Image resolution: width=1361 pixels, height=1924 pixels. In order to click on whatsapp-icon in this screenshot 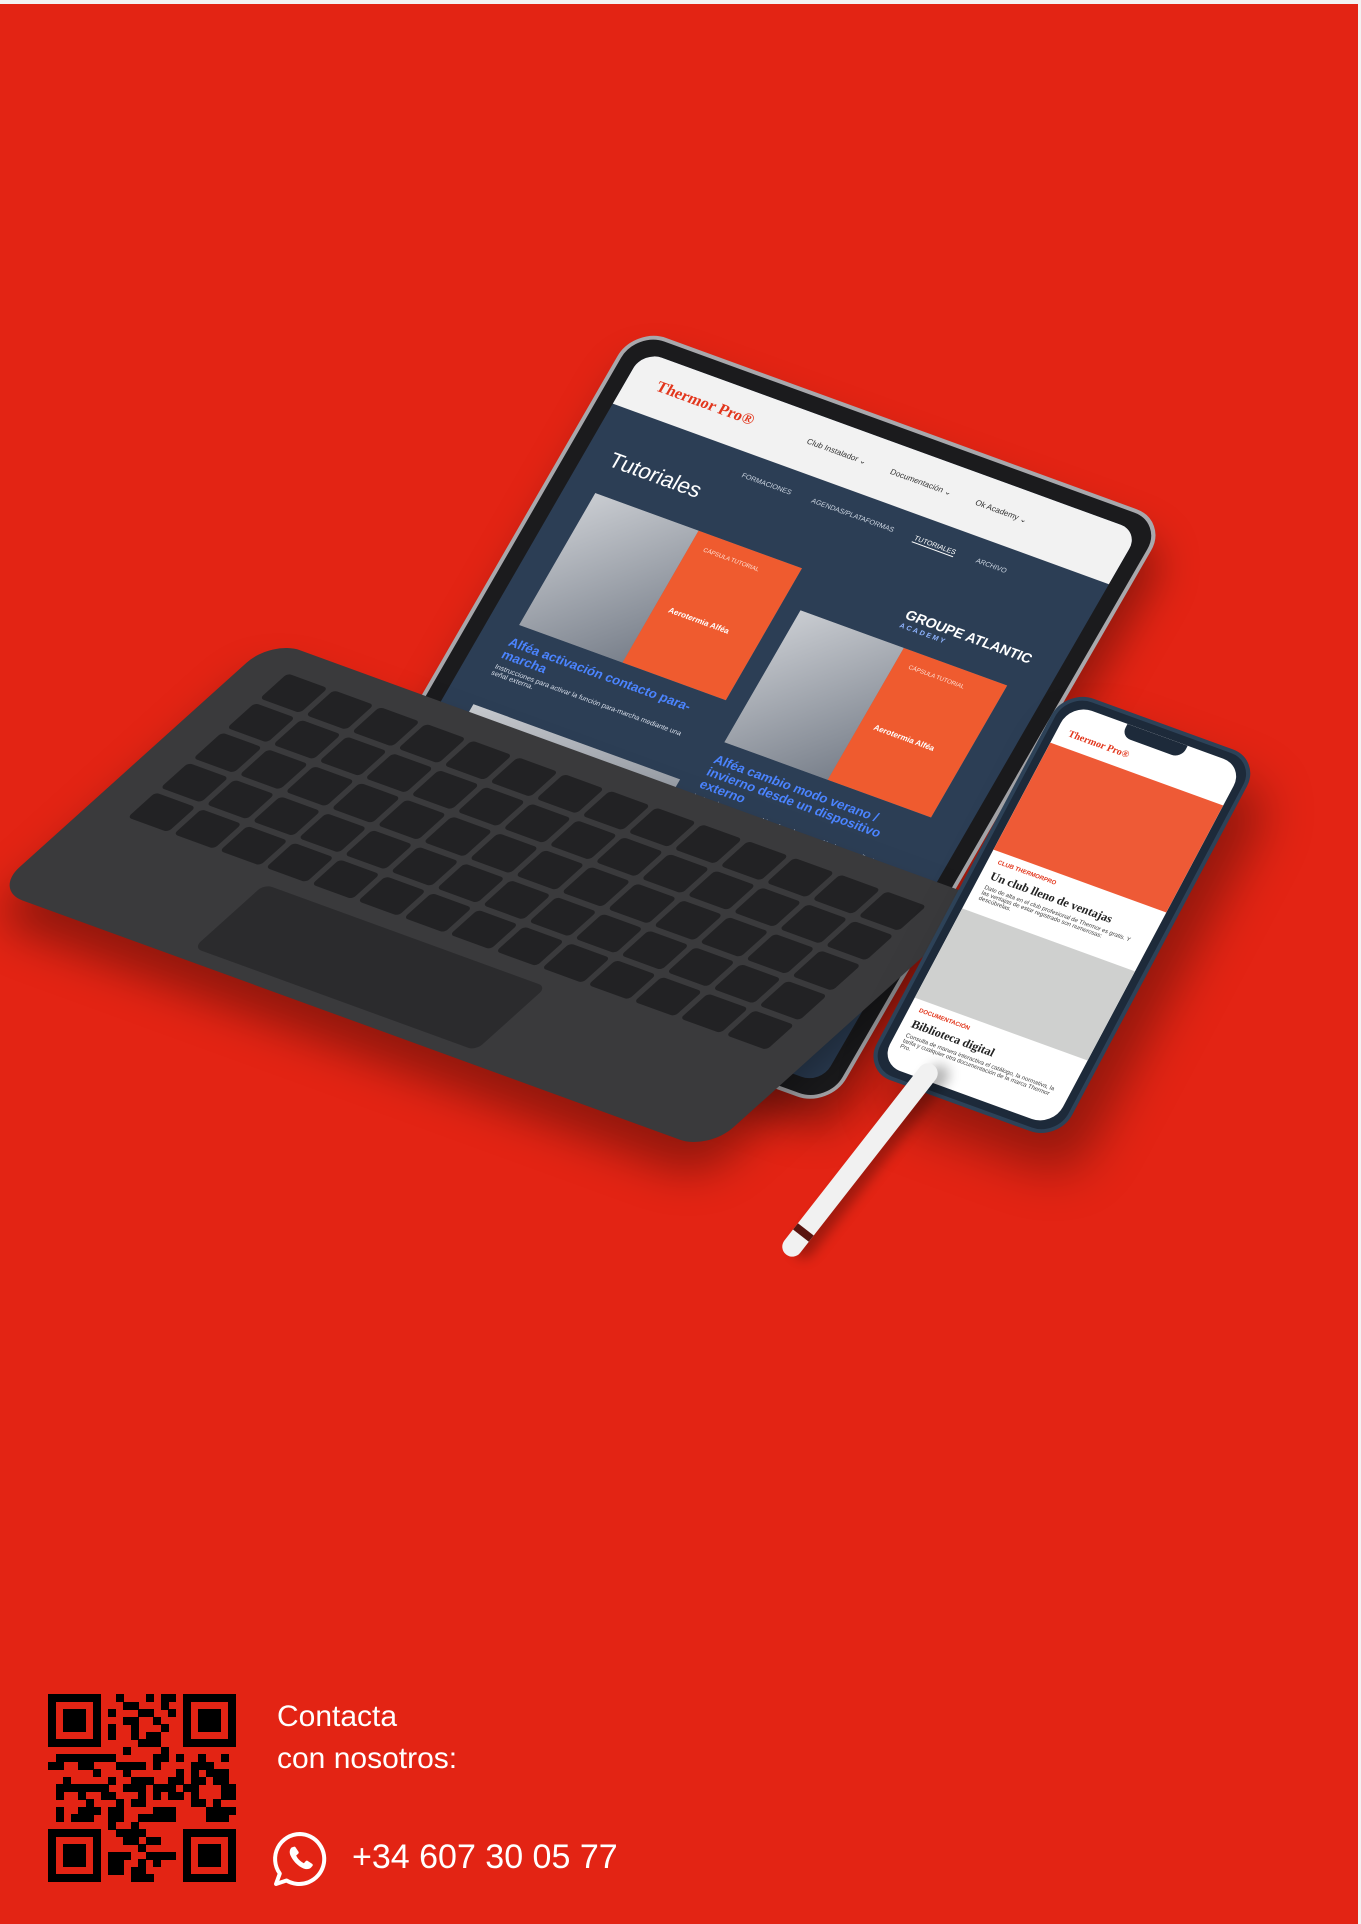, I will do `click(300, 1859)`.